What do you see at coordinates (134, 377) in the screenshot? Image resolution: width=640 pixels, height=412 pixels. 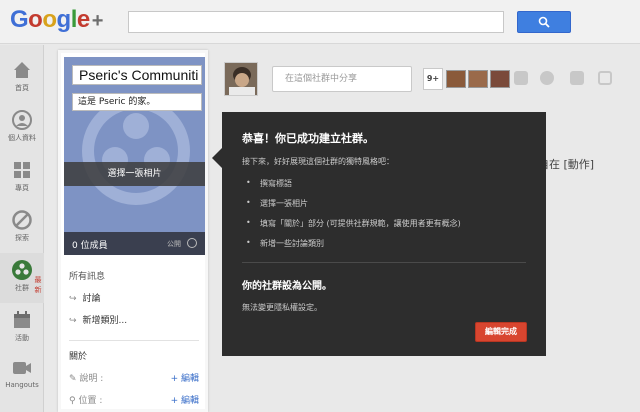 I see `about-description-row: ✎ 說明 : + 編輯` at bounding box center [134, 377].